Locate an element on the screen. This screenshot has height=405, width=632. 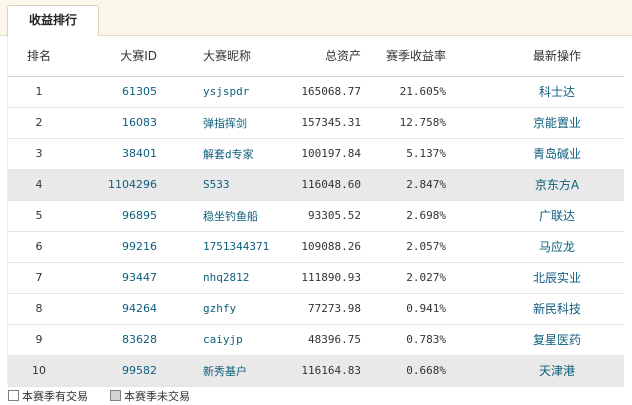
season-return-cell: 12.758% is located at coordinates (406, 123).